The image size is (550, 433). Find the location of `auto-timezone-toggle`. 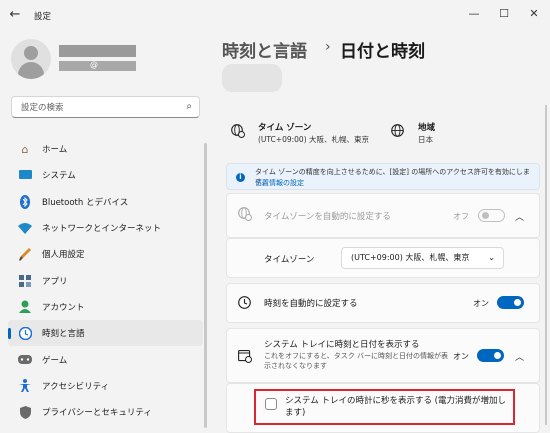

auto-timezone-toggle is located at coordinates (491, 215).